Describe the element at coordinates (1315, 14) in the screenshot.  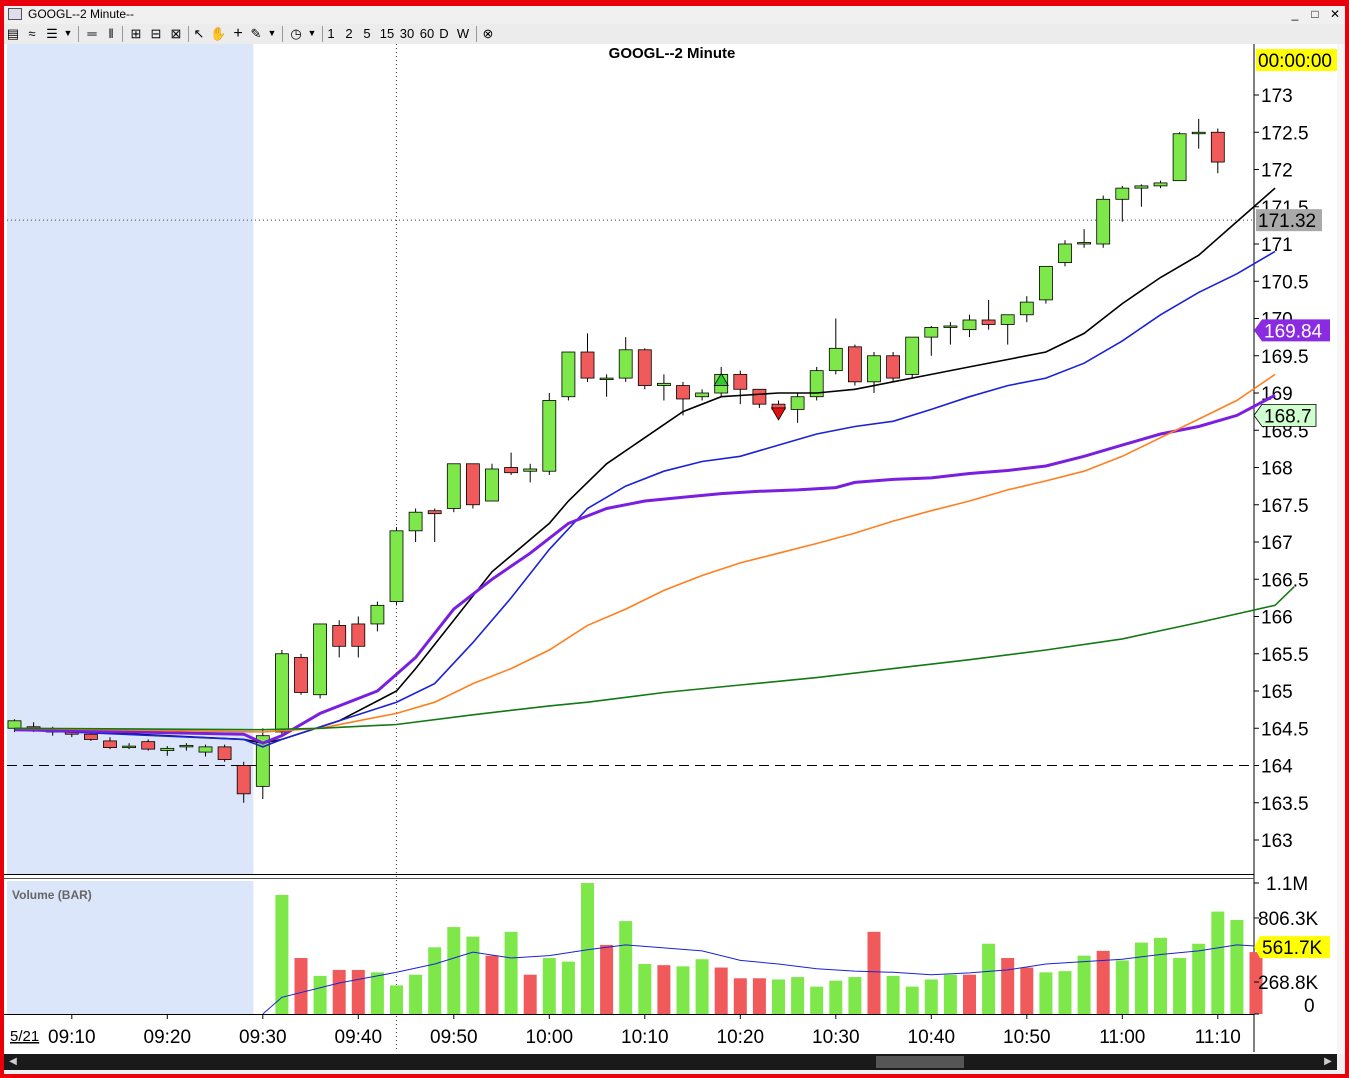
I see `maximize-button: □` at that location.